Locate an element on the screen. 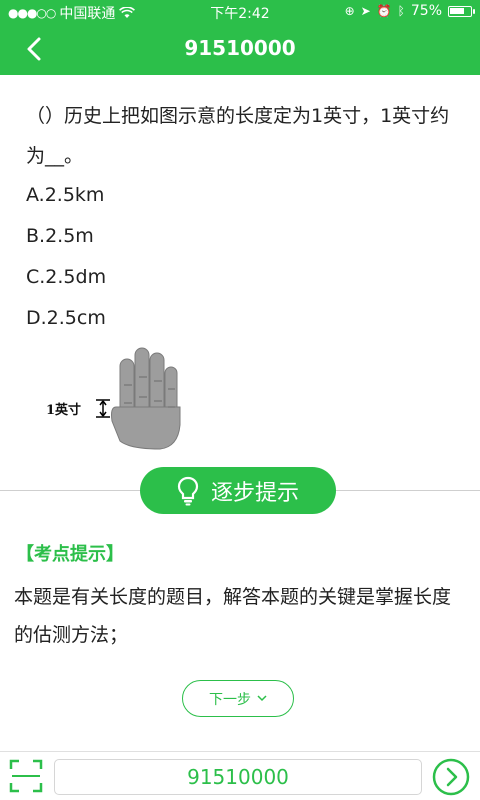 The height and width of the screenshot is (800, 480). option-c: C.2.5dm is located at coordinates (66, 277).